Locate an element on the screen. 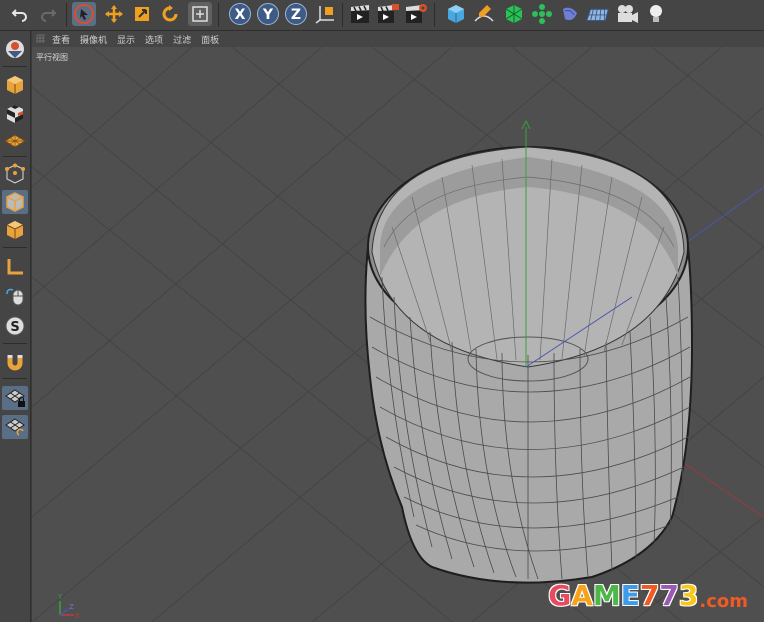 The width and height of the screenshot is (764, 622). light-bulb-icon is located at coordinates (656, 13).